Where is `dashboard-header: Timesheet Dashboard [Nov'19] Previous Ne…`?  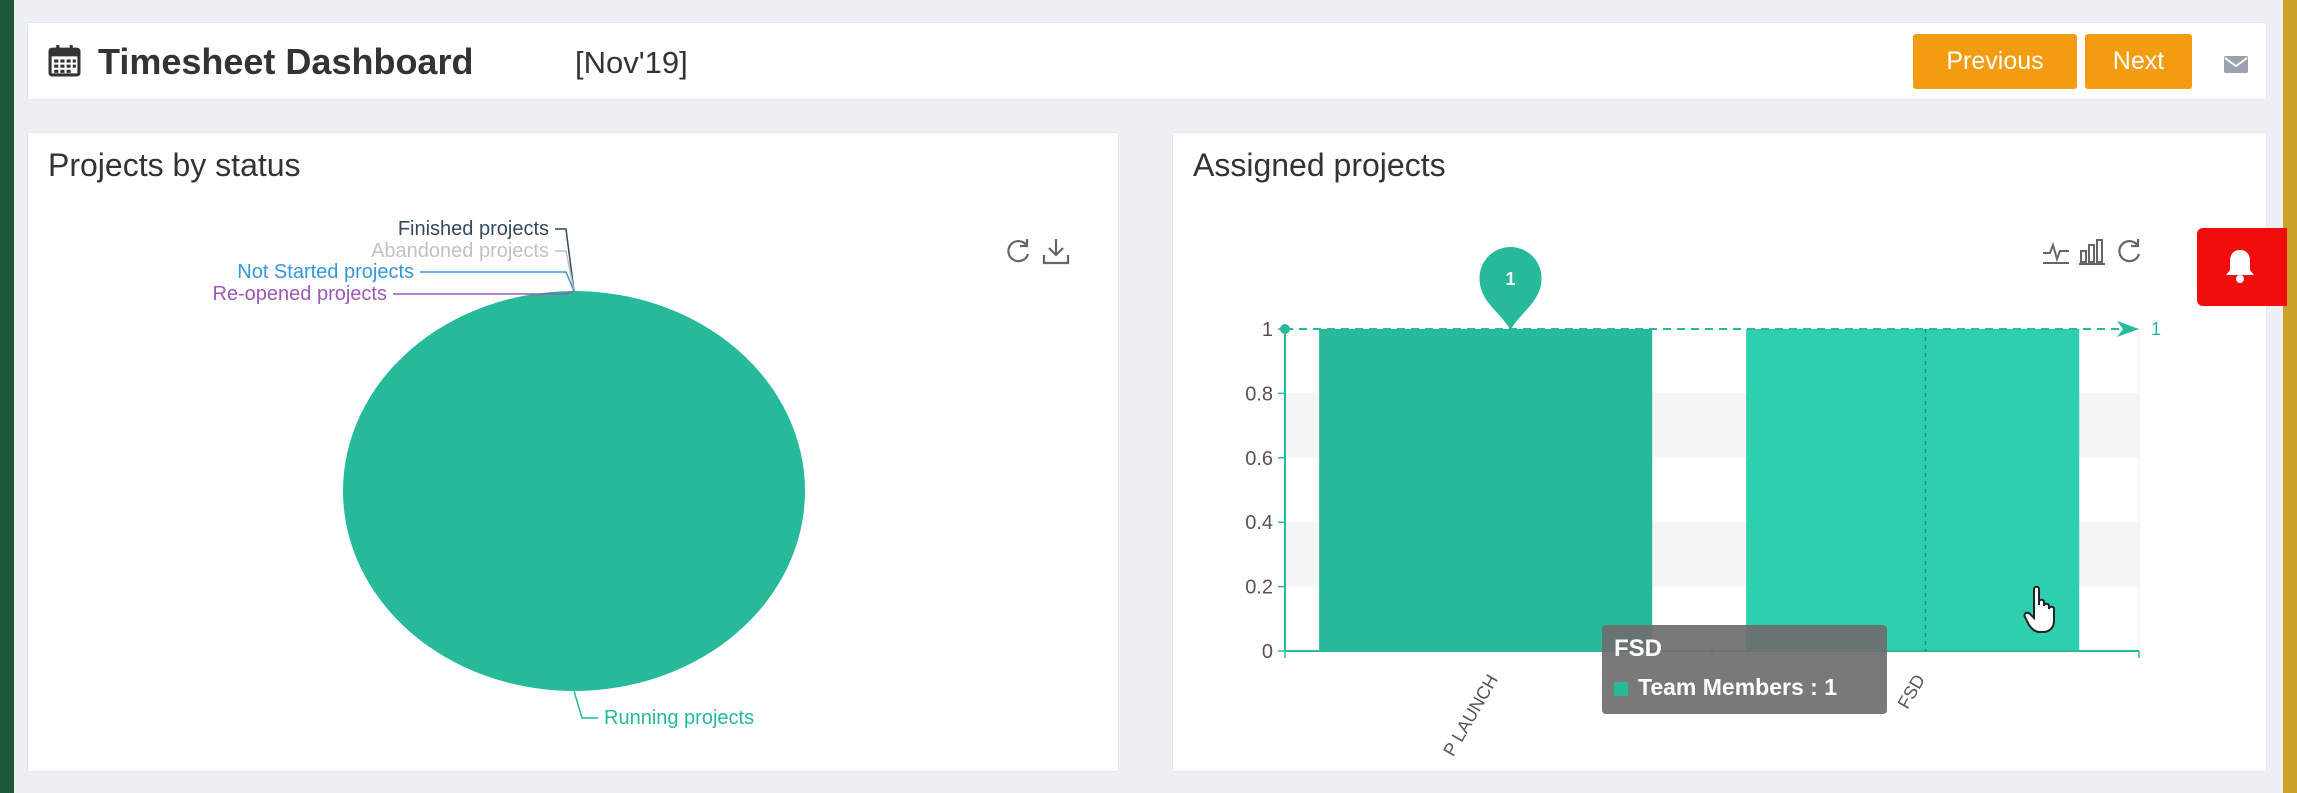 dashboard-header: Timesheet Dashboard [Nov'19] Previous Ne… is located at coordinates (1147, 61).